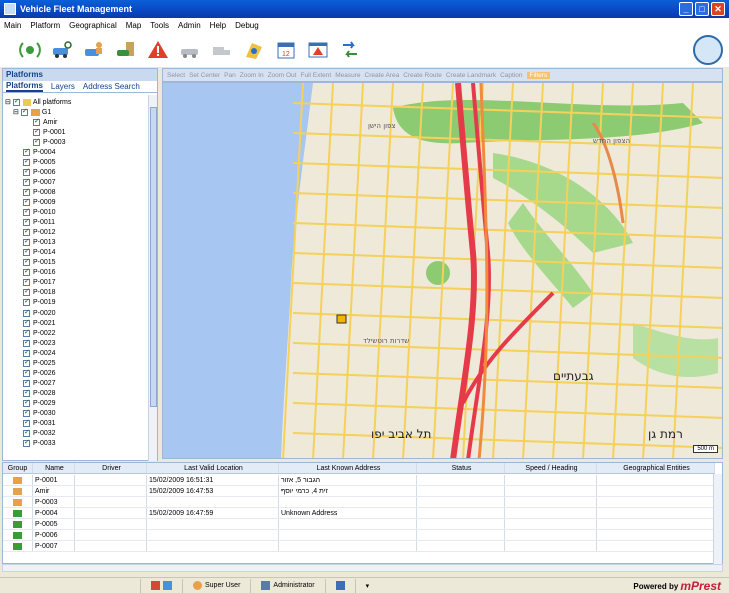  Describe the element at coordinates (76, 102) in the screenshot. I see `tree-root: ⊟ All platforms` at that location.